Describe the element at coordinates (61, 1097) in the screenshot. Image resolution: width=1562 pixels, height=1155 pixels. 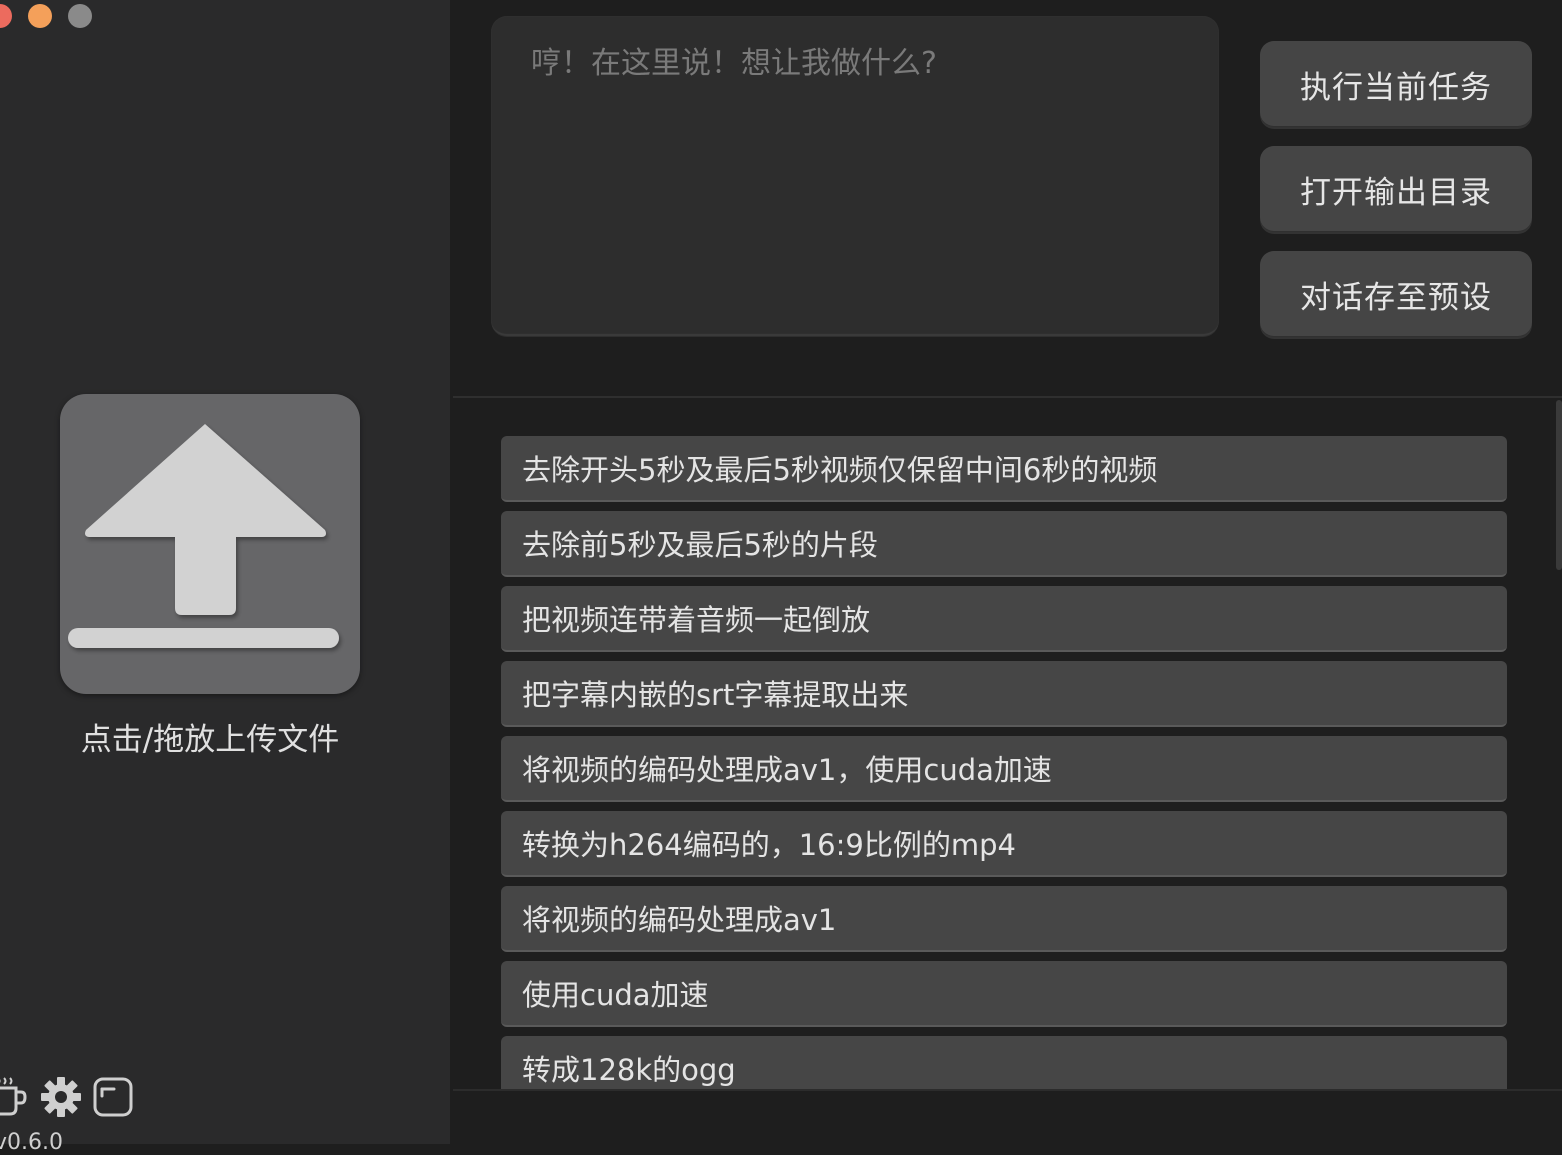
I see `gear-icon` at that location.